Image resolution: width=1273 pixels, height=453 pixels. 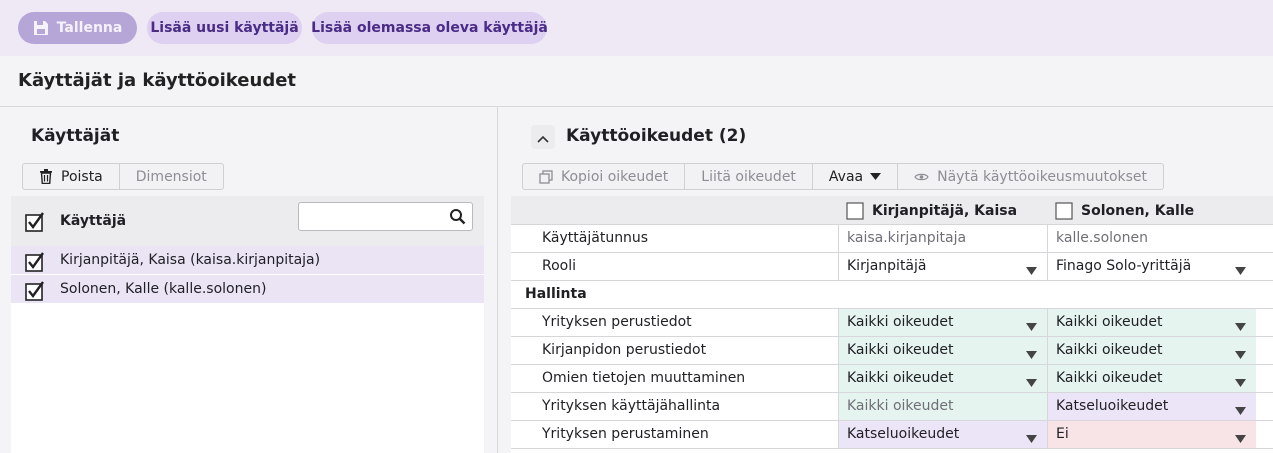 What do you see at coordinates (892, 295) in the screenshot?
I see `section-header-hallinta: Hallinta` at bounding box center [892, 295].